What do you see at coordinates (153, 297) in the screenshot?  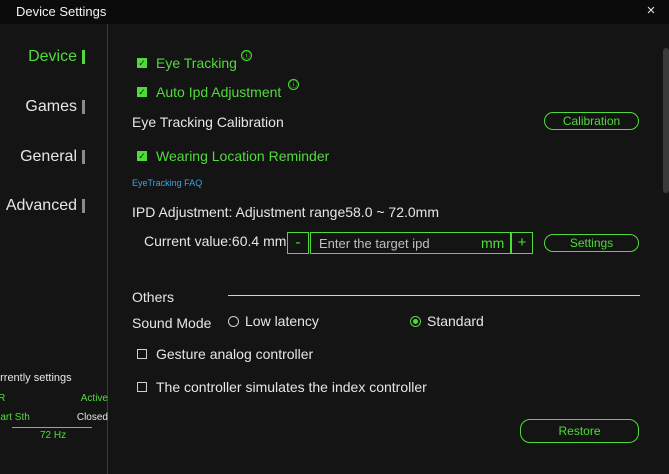 I see `others-heading: Others` at bounding box center [153, 297].